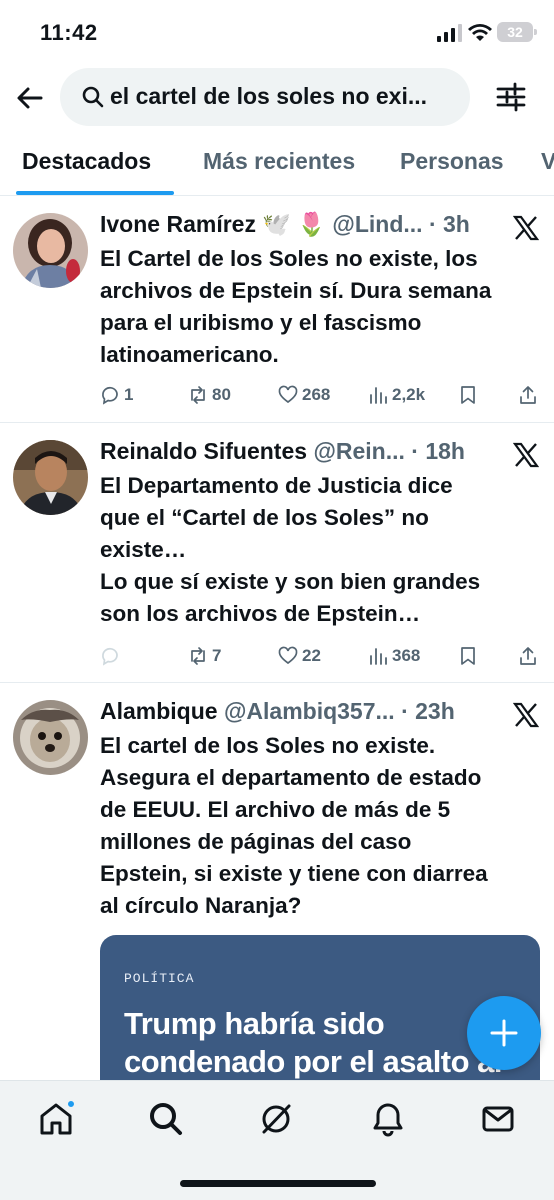 Image resolution: width=554 pixels, height=1200 pixels. I want to click on tweet-actions: 7 22 368, so click(322, 656).